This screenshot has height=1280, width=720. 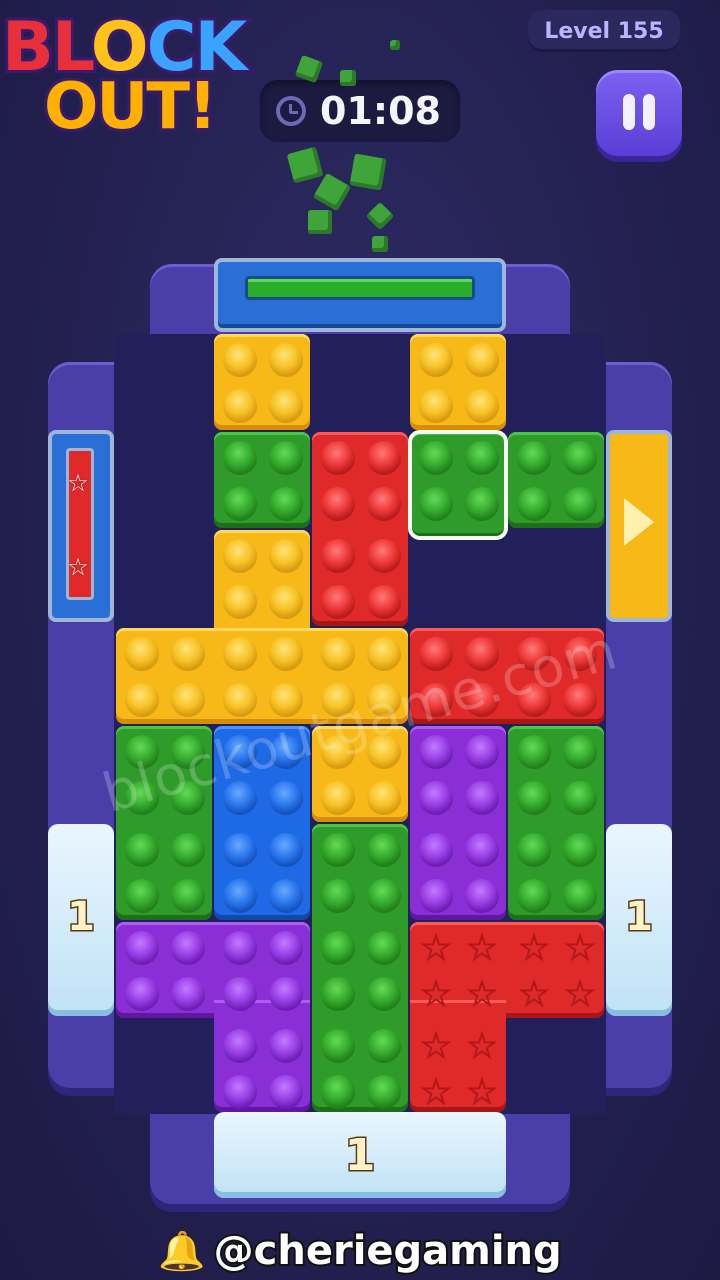 What do you see at coordinates (388, 1251) in the screenshot?
I see `credit-handle: @cheriegaming` at bounding box center [388, 1251].